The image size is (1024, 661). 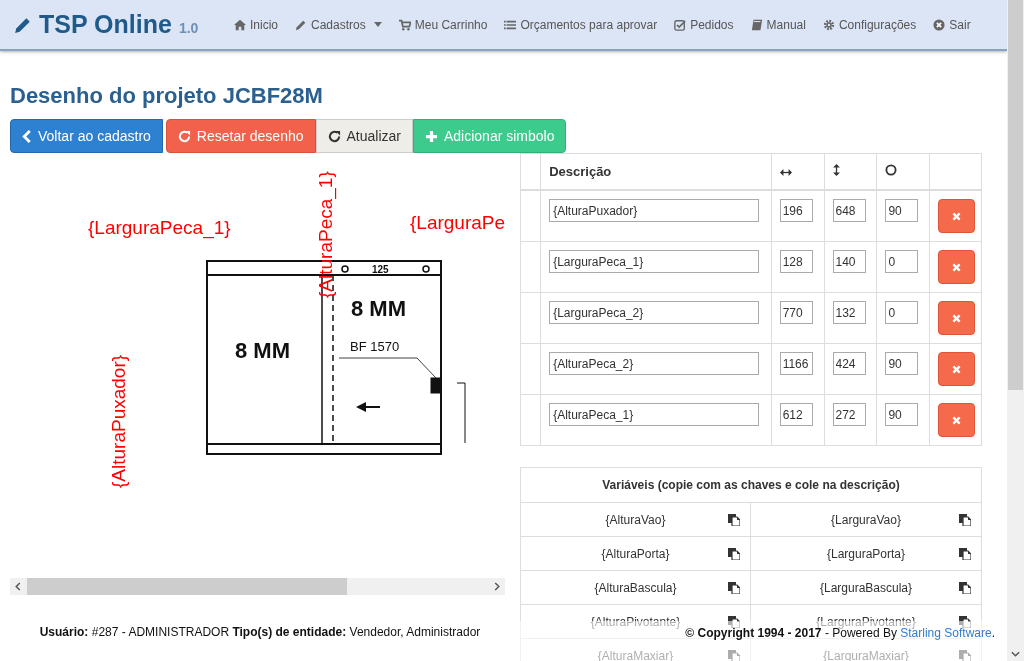 What do you see at coordinates (836, 170) in the screenshot?
I see `vertical-arrows-icon` at bounding box center [836, 170].